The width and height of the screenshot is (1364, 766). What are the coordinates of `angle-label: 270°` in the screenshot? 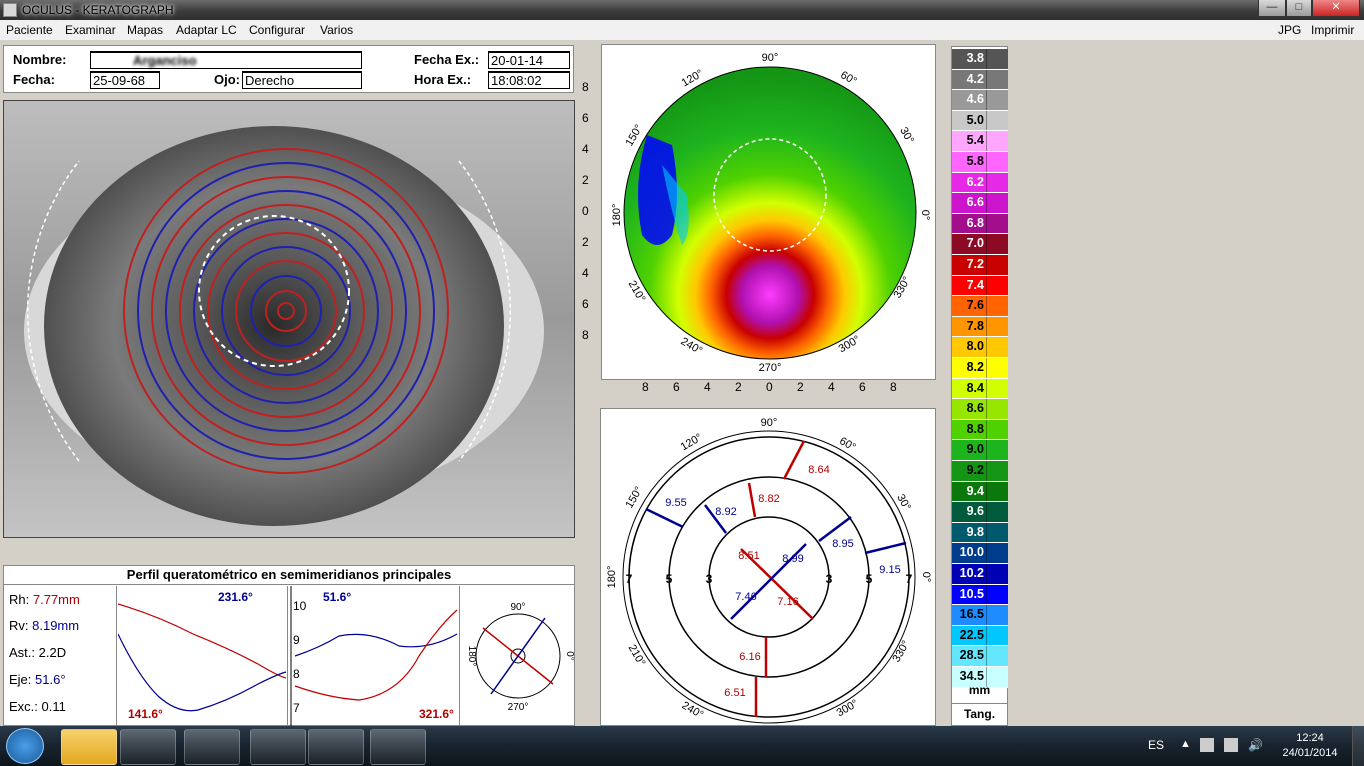 It's located at (770, 368).